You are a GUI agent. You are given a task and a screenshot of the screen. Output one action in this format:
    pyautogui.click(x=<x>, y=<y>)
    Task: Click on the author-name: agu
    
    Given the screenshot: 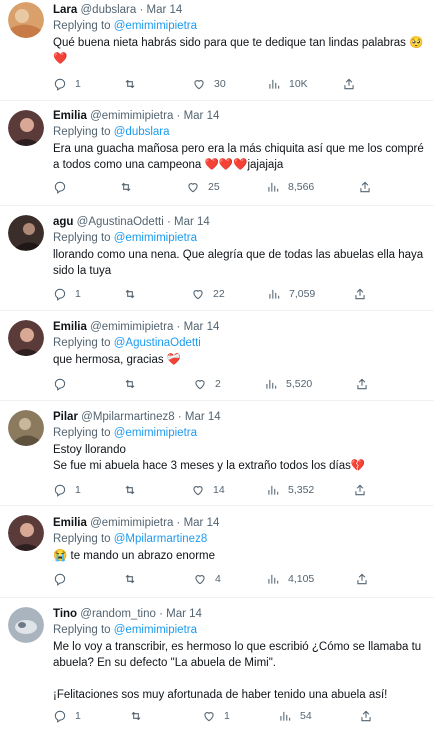 What is the action you would take?
    pyautogui.click(x=63, y=222)
    